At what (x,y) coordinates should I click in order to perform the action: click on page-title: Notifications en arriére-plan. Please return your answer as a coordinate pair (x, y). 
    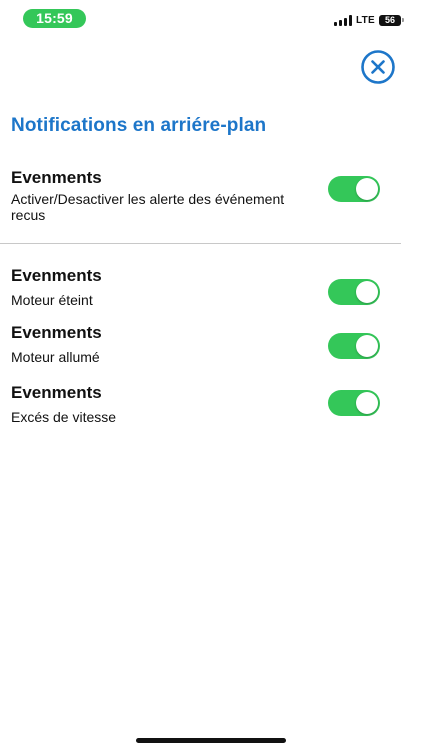
    Looking at the image, I should click on (139, 125).